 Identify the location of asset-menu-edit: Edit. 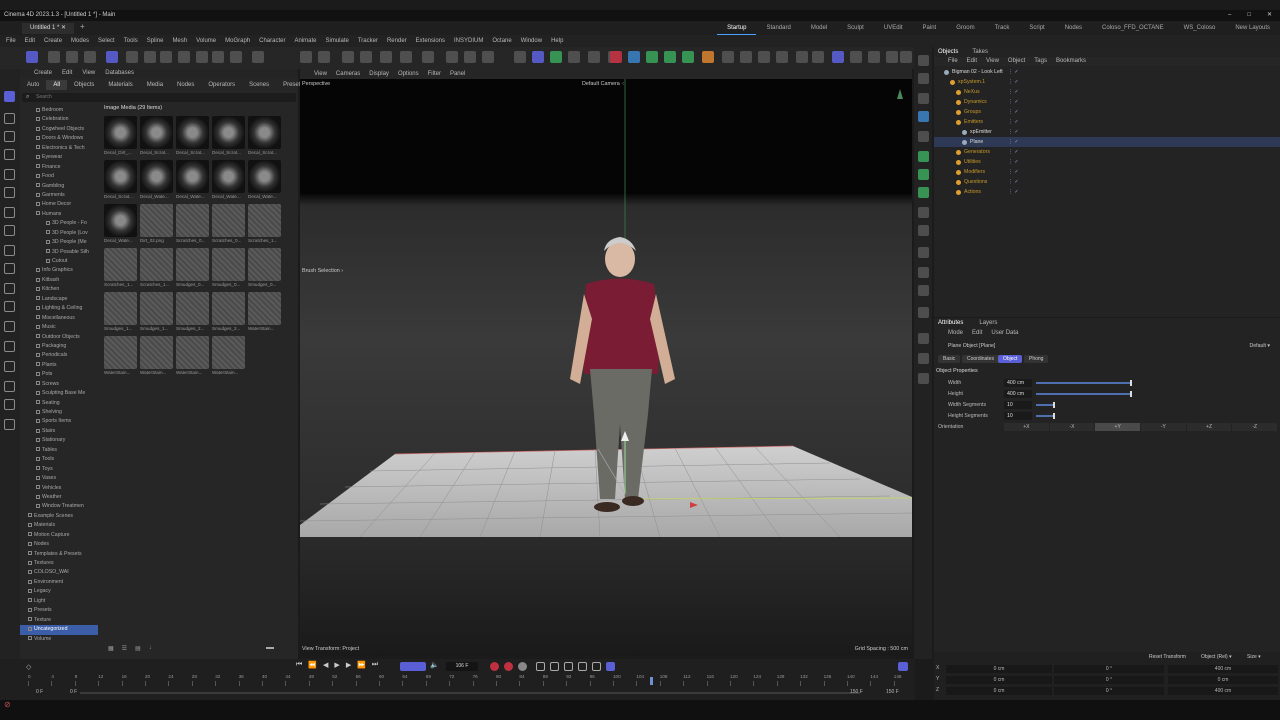
(67, 73).